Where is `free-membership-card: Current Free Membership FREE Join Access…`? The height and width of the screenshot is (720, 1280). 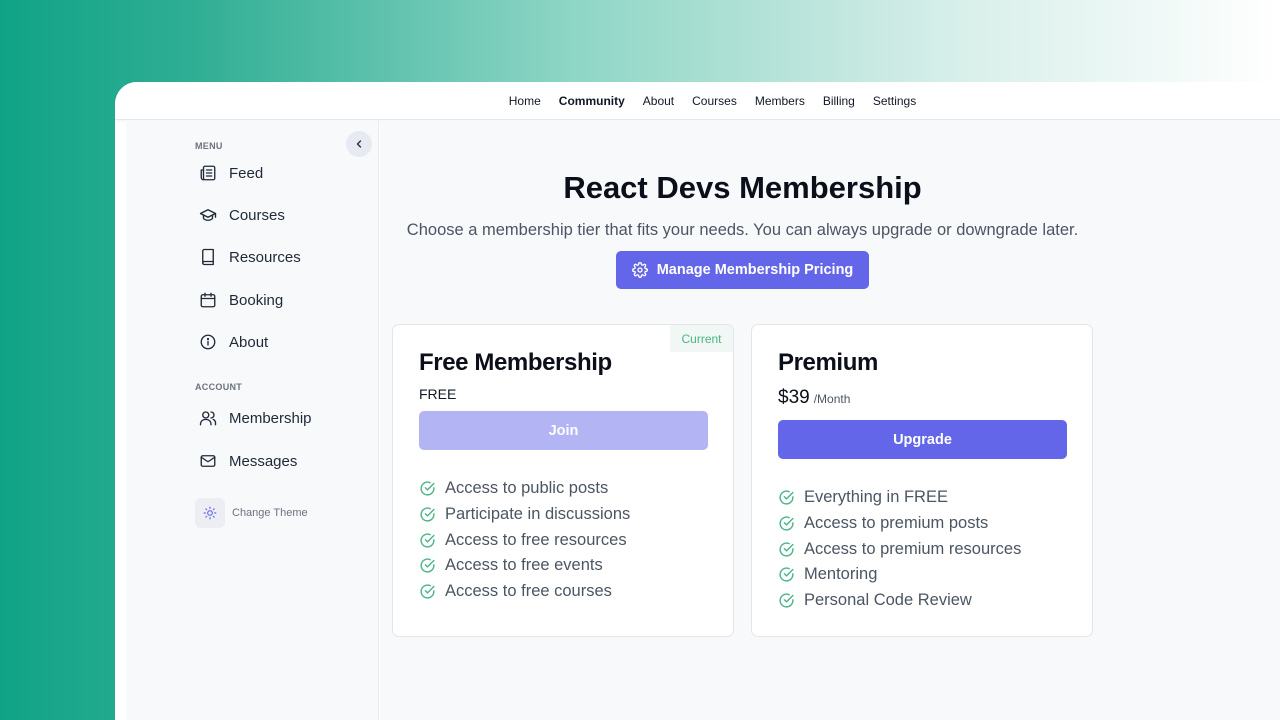
free-membership-card: Current Free Membership FREE Join Access… is located at coordinates (563, 480).